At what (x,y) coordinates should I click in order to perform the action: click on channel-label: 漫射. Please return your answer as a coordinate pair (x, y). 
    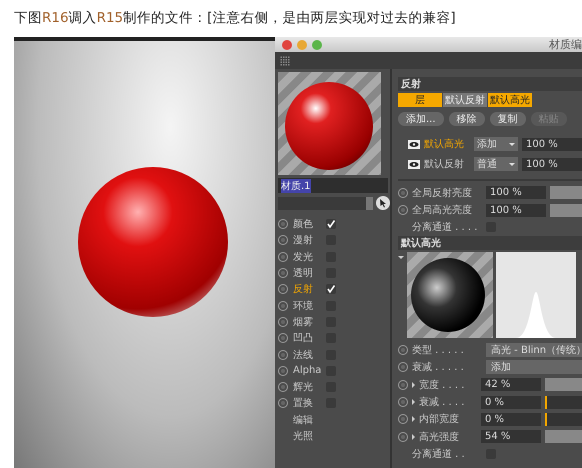
    Looking at the image, I should click on (307, 240).